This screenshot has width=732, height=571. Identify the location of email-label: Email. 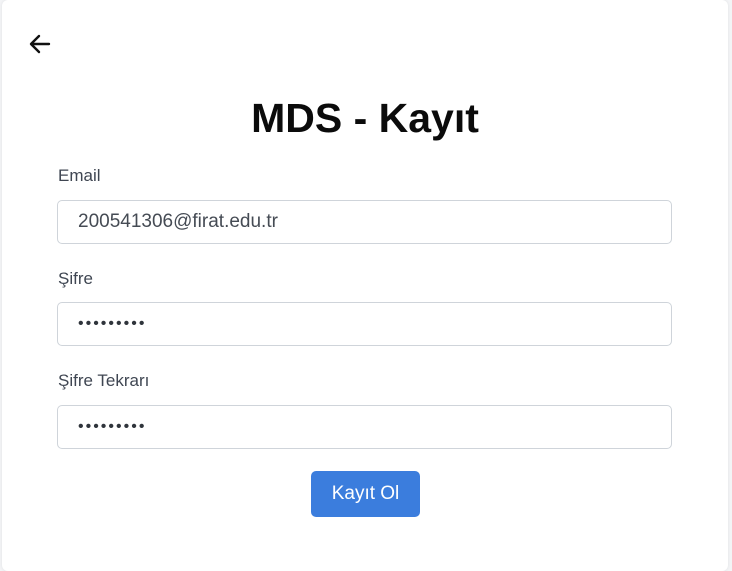
(79, 175).